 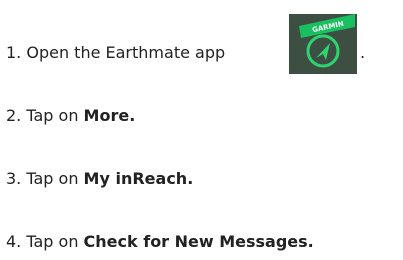 What do you see at coordinates (363, 52) in the screenshot?
I see `step-1-period: .` at bounding box center [363, 52].